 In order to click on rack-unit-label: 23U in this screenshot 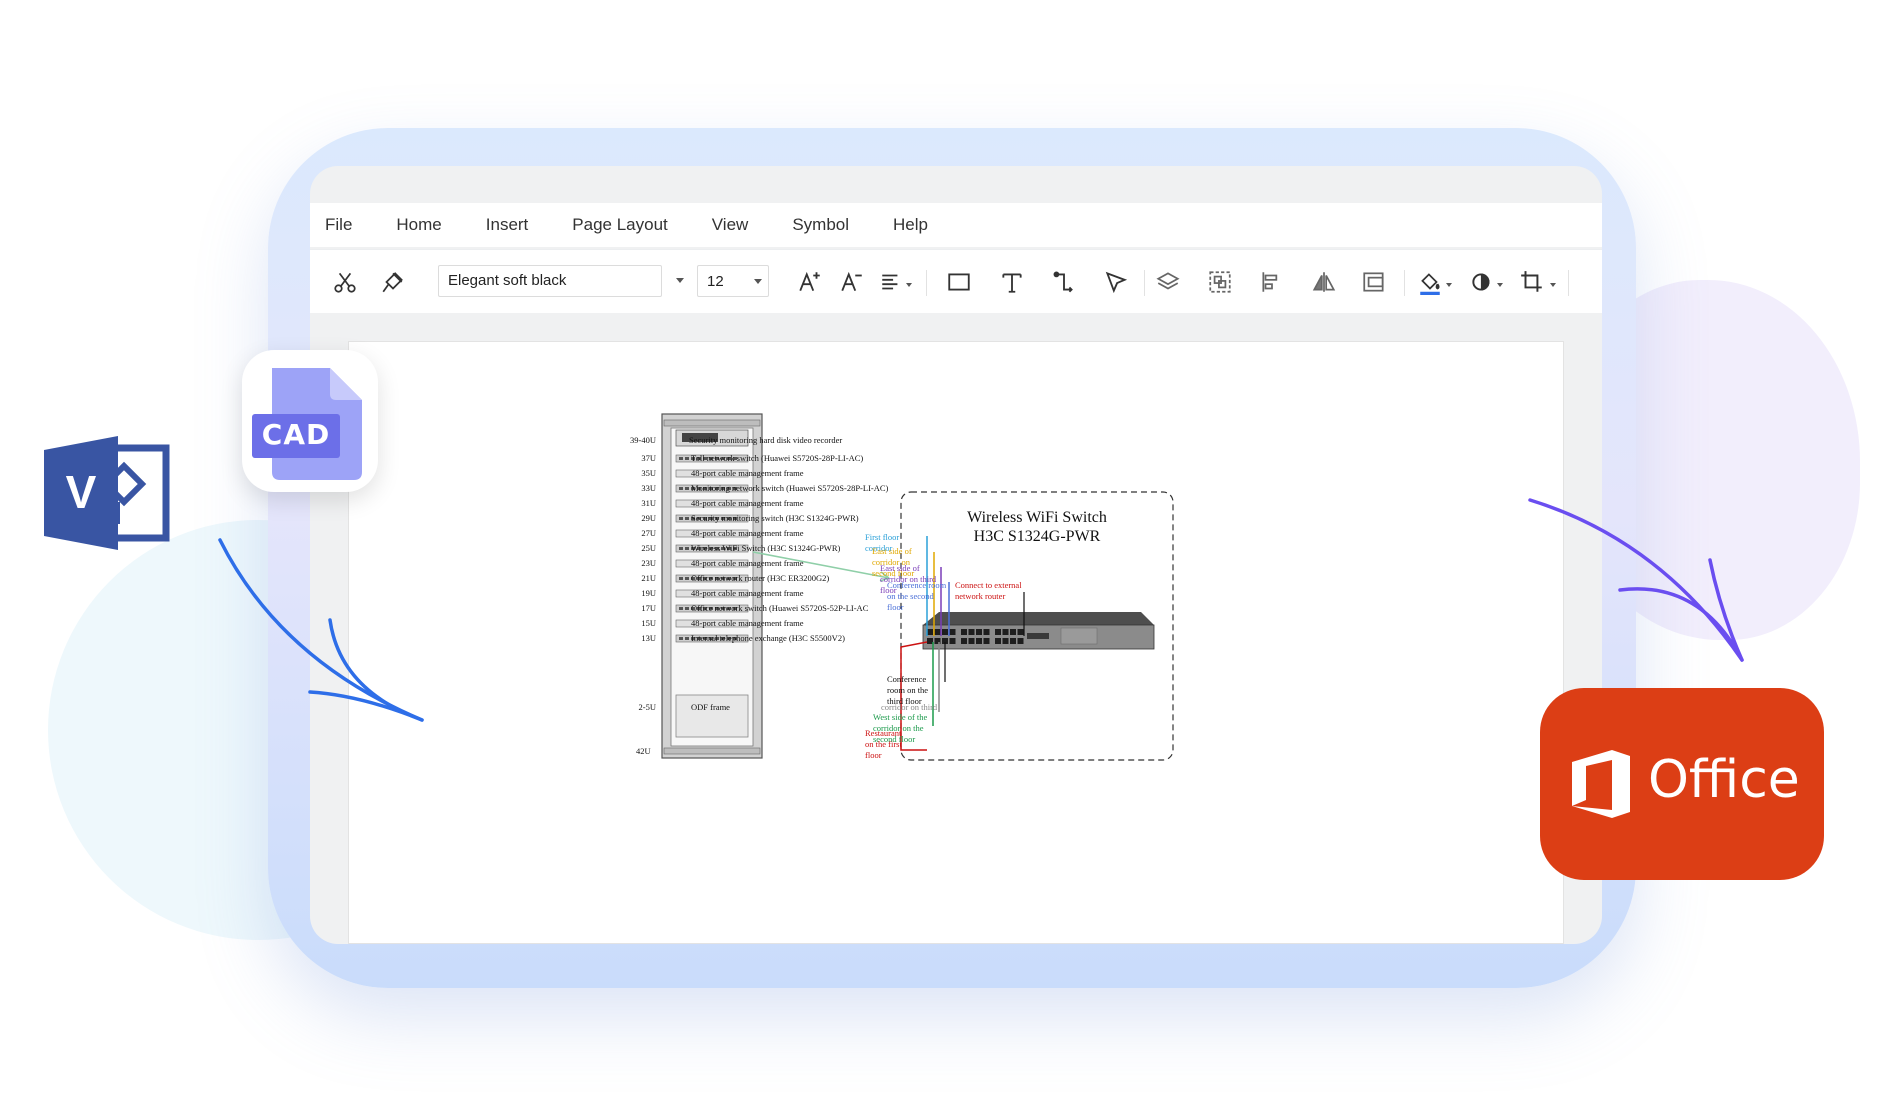, I will do `click(648, 563)`.